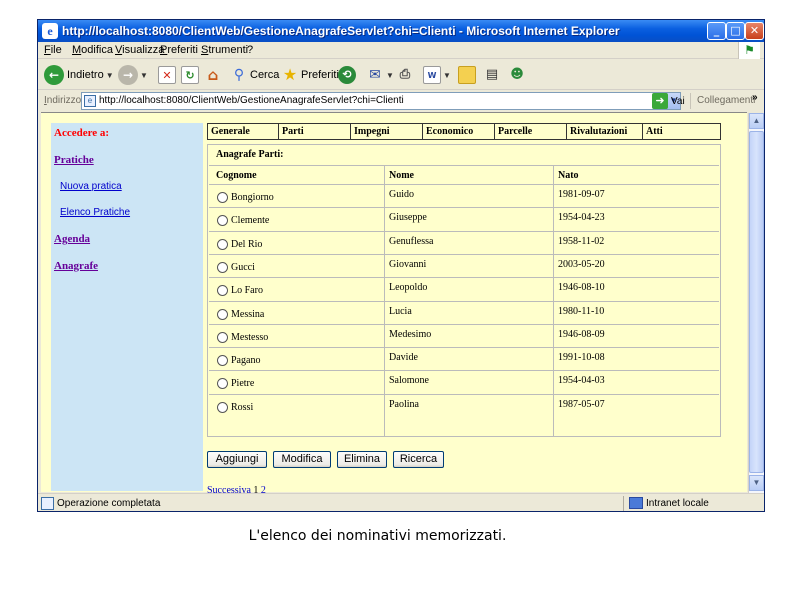 Image resolution: width=800 pixels, height=600 pixels. What do you see at coordinates (464, 288) in the screenshot?
I see `table-row: Lo Faro Leopoldo 1946-08-10` at bounding box center [464, 288].